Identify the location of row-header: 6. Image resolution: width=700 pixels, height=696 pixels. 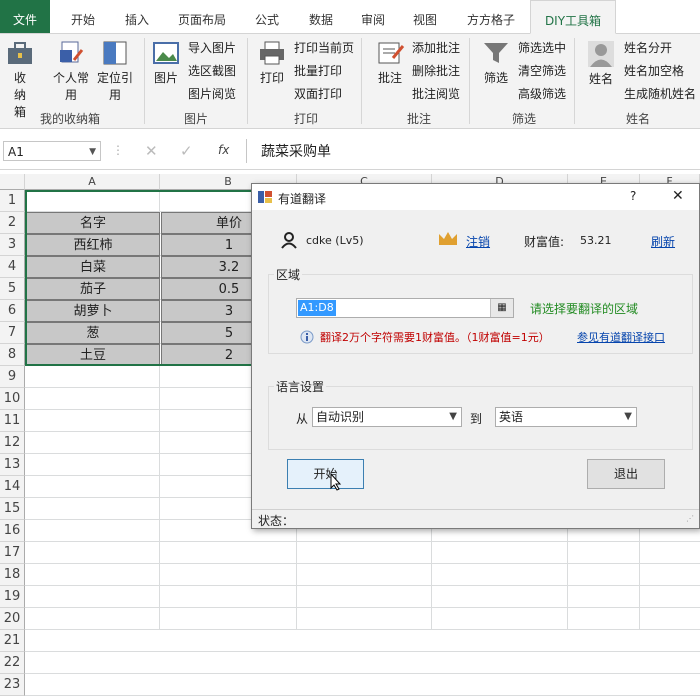
(12, 311).